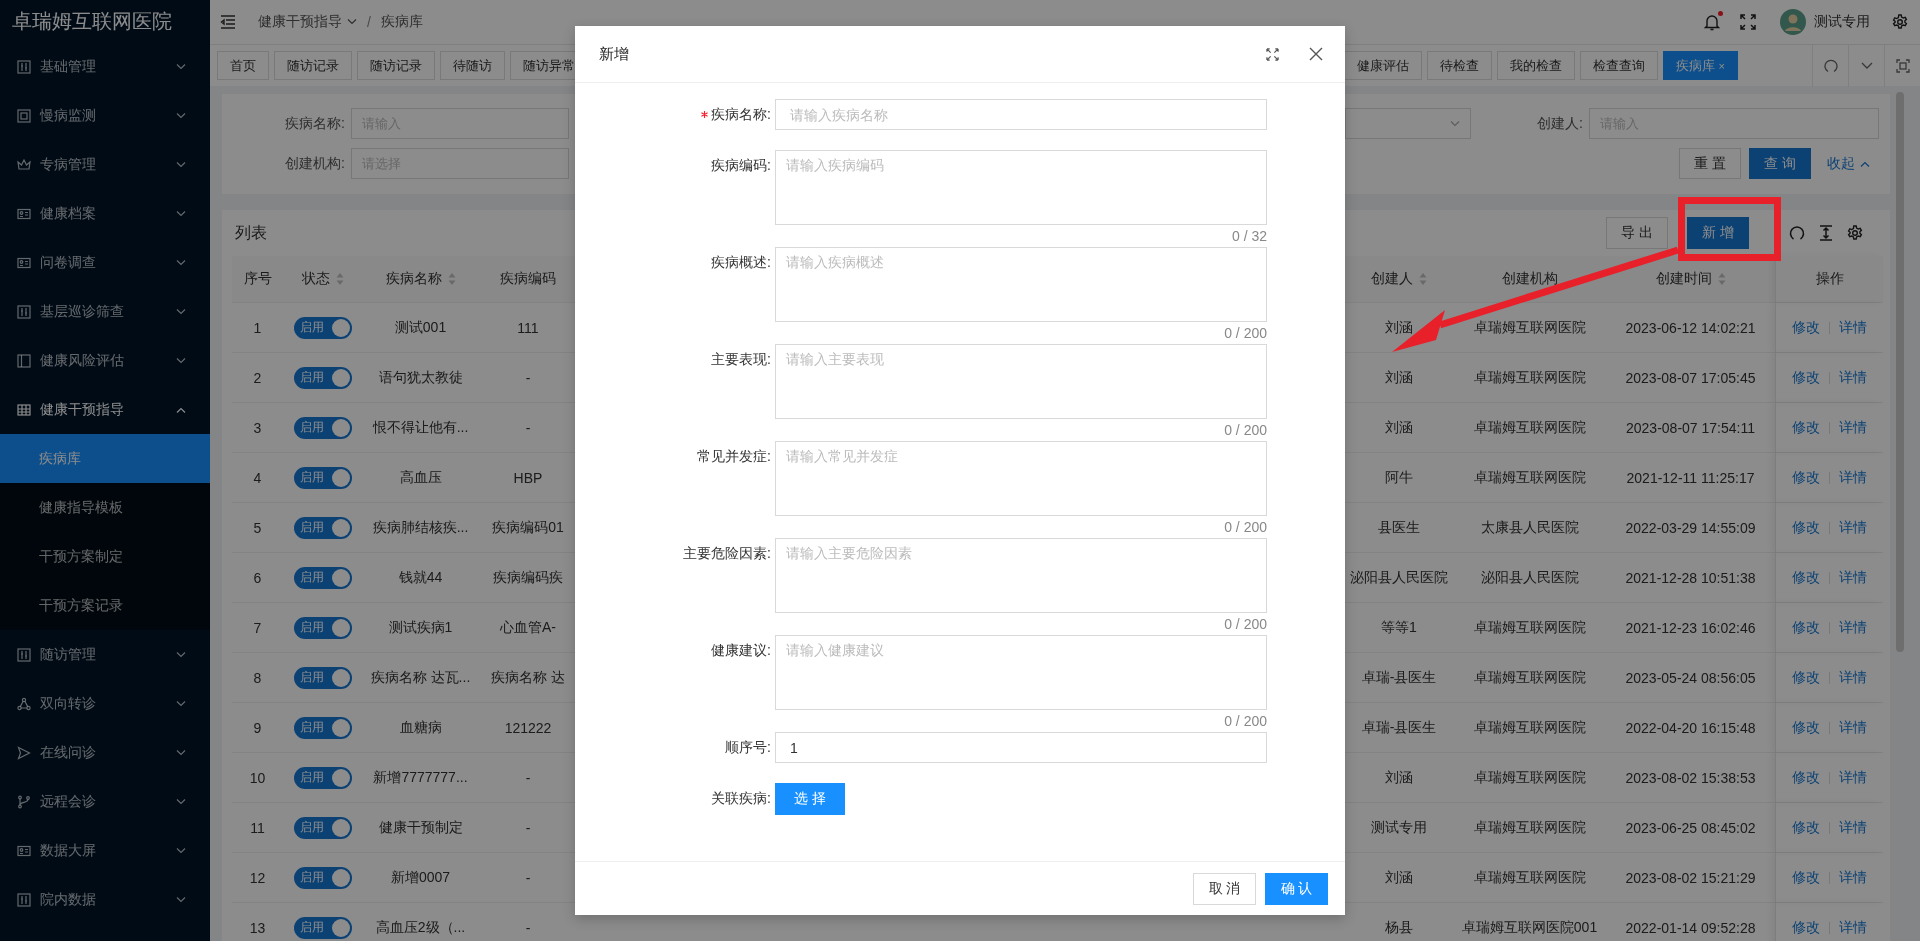 This screenshot has height=941, width=1920. What do you see at coordinates (1710, 163) in the screenshot?
I see `reset-button: 重 置` at bounding box center [1710, 163].